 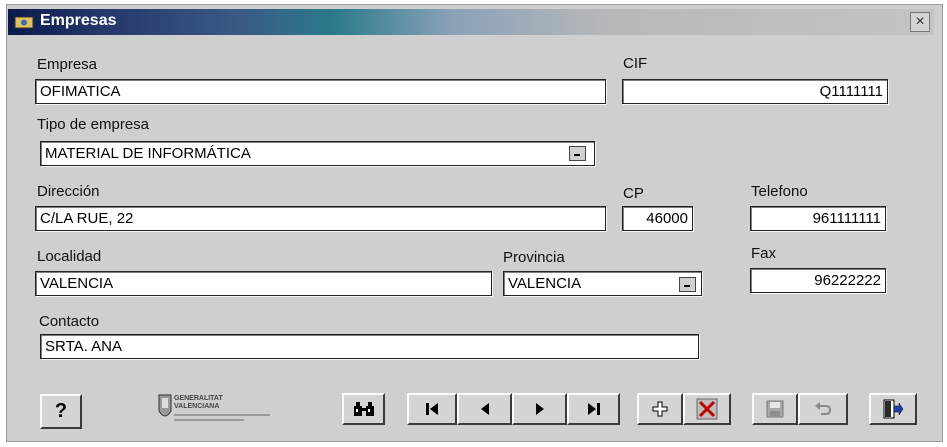 I want to click on fax-label: Fax, so click(x=764, y=253).